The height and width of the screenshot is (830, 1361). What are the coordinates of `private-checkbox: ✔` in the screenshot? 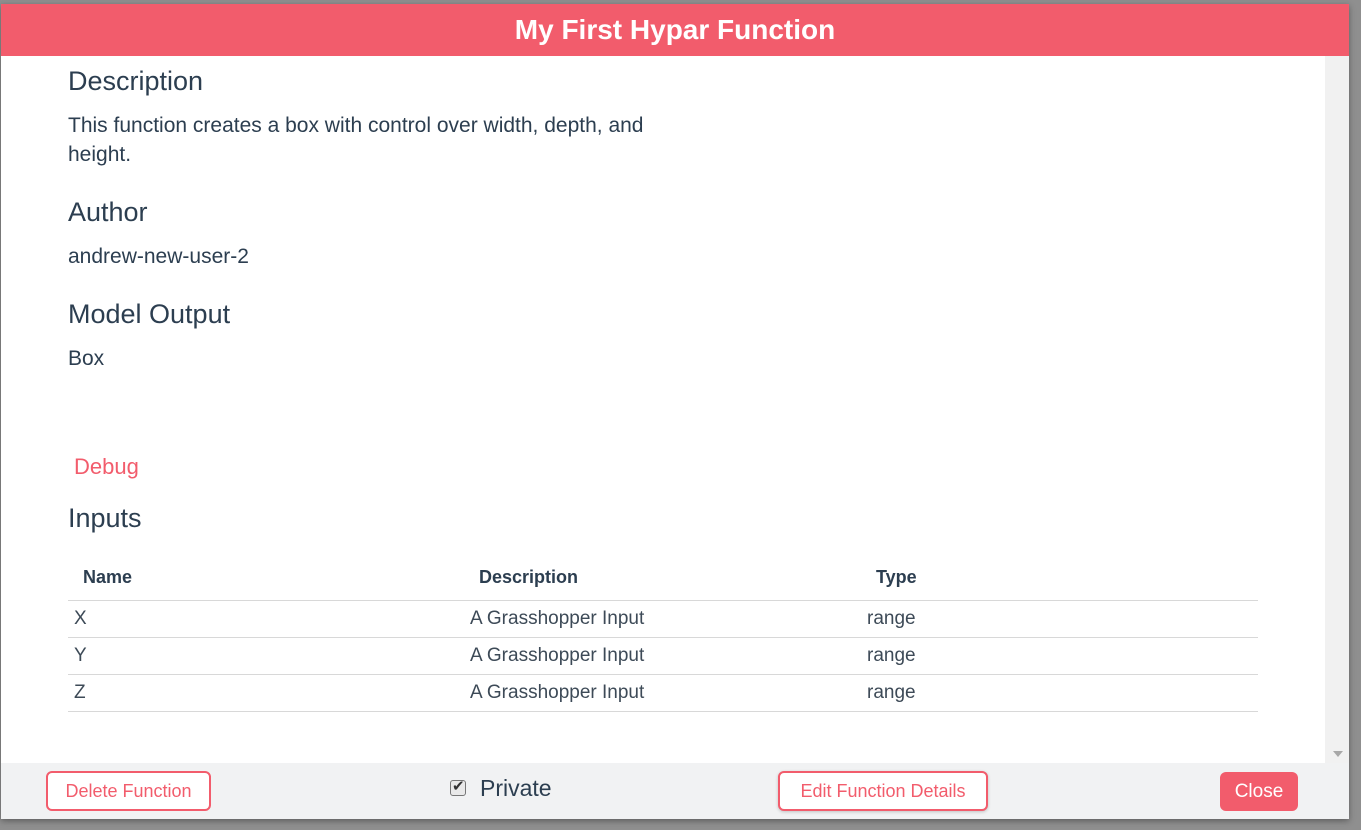 It's located at (458, 787).